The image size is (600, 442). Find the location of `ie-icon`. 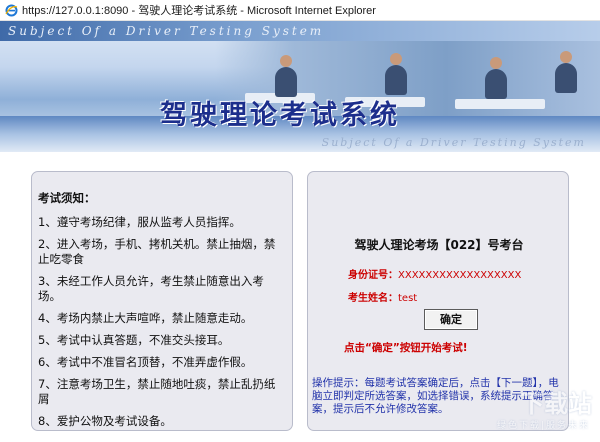

ie-icon is located at coordinates (11, 10).